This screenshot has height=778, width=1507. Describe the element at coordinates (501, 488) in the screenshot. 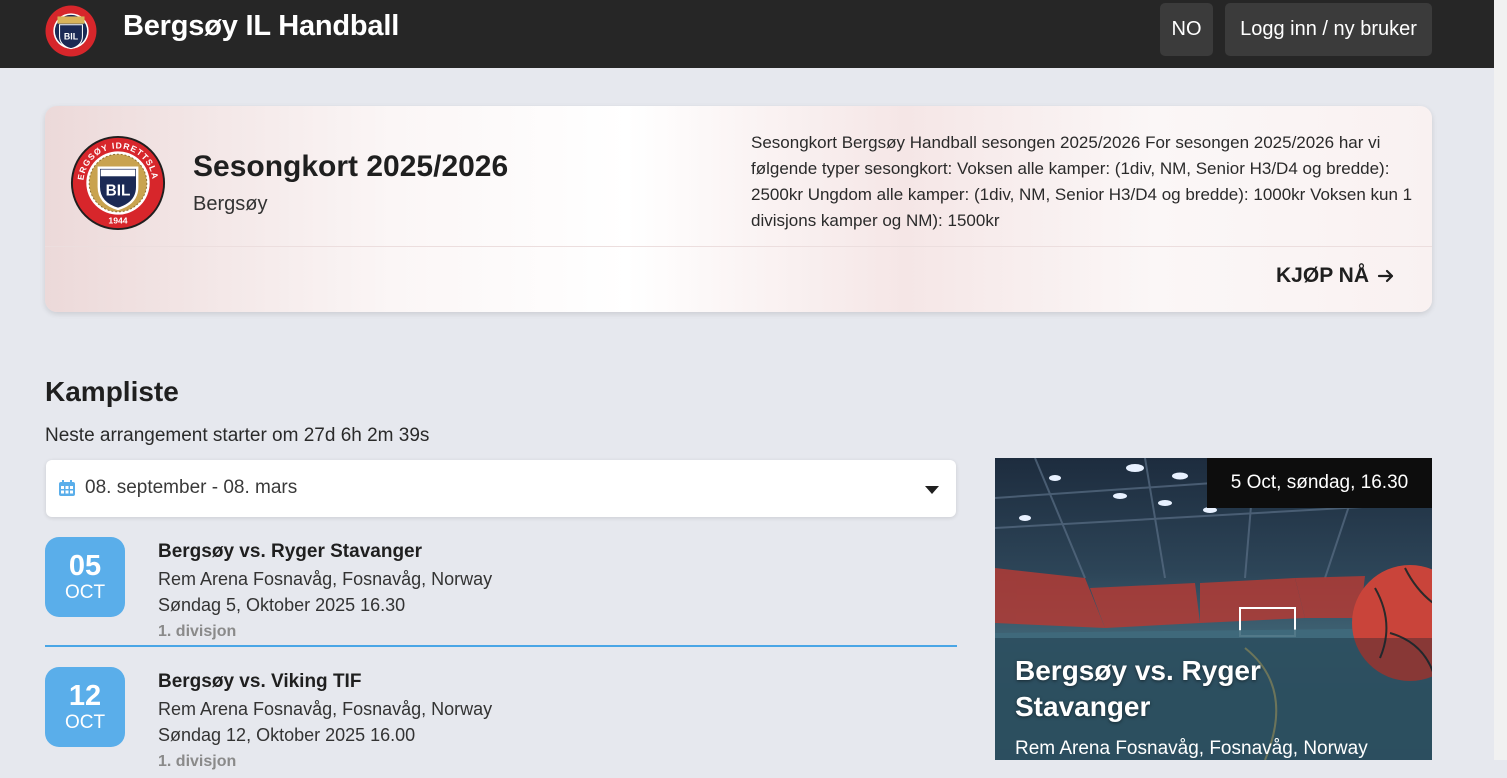

I see `date-range-dropdown: 08. september - 08. mars` at that location.